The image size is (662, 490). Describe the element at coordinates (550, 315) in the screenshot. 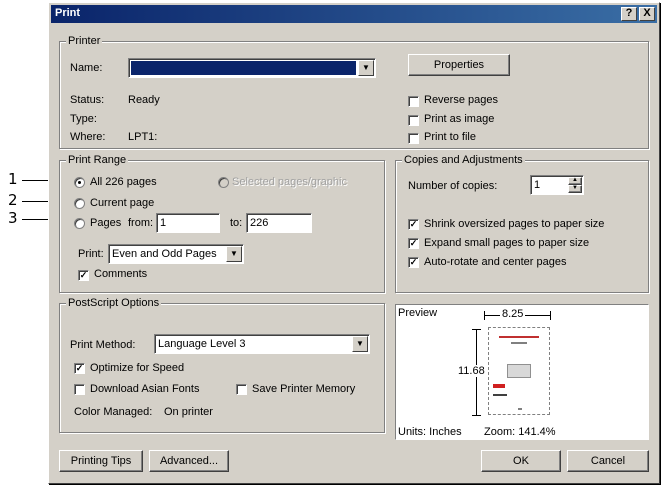

I see `width-dimension-tick-right` at that location.